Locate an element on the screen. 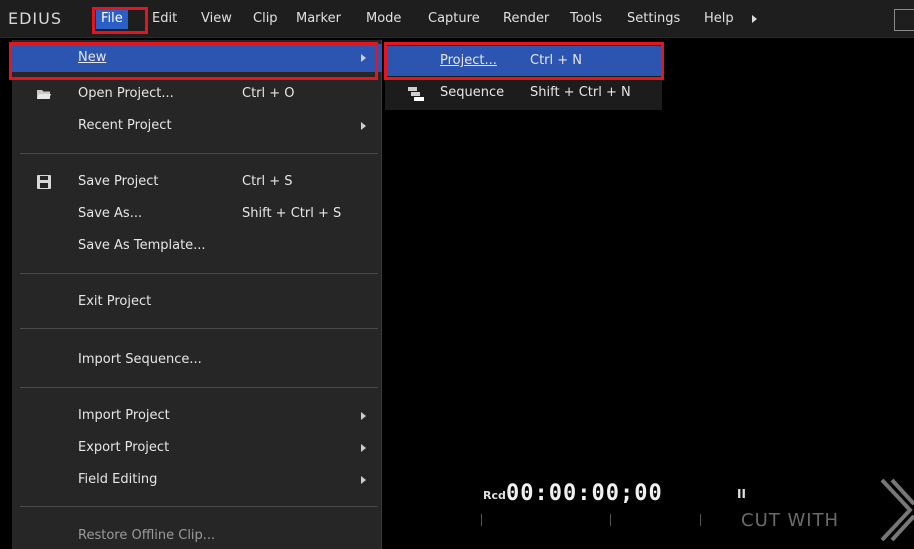 The image size is (914, 549). menu-overflow-arrow-icon is located at coordinates (754, 19).